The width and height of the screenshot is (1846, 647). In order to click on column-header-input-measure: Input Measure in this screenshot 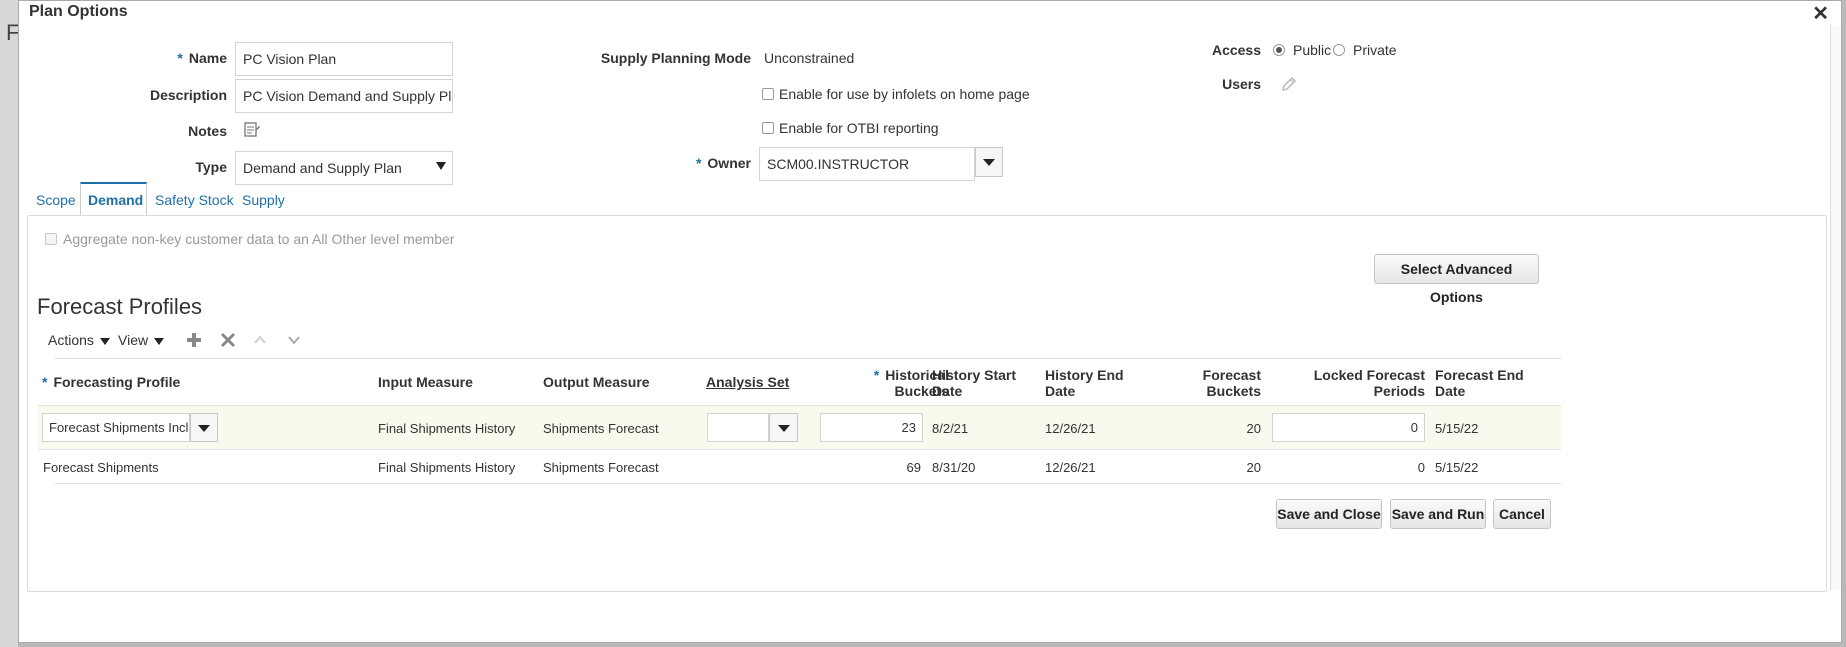, I will do `click(425, 382)`.